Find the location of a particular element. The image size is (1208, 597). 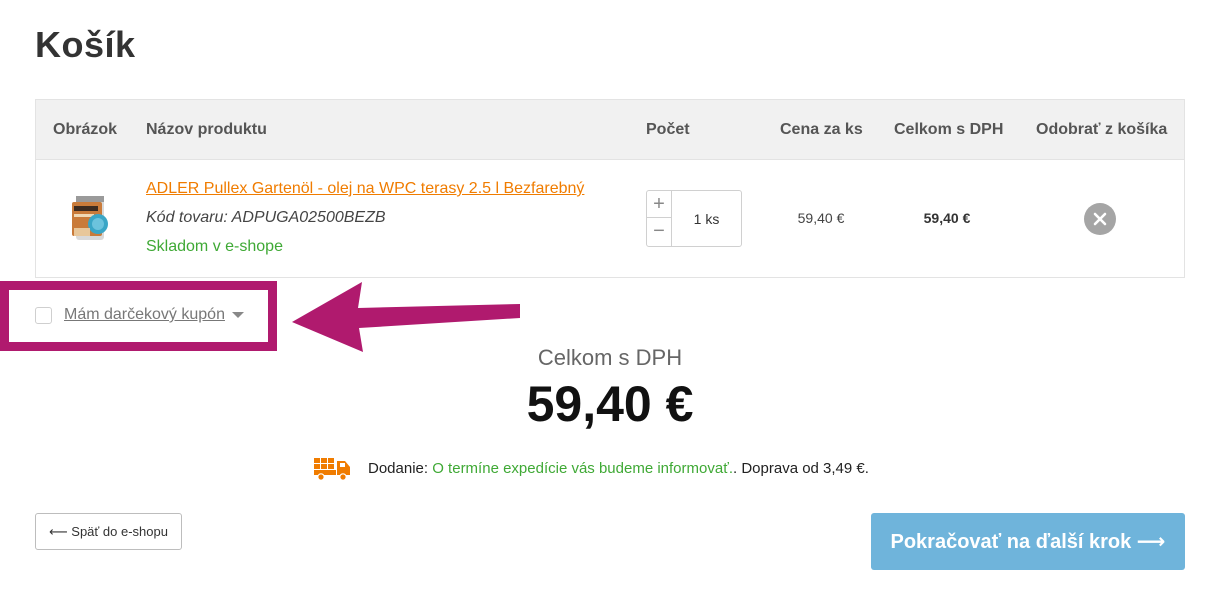

header-remove: Odobrať z košíka is located at coordinates (1102, 129).